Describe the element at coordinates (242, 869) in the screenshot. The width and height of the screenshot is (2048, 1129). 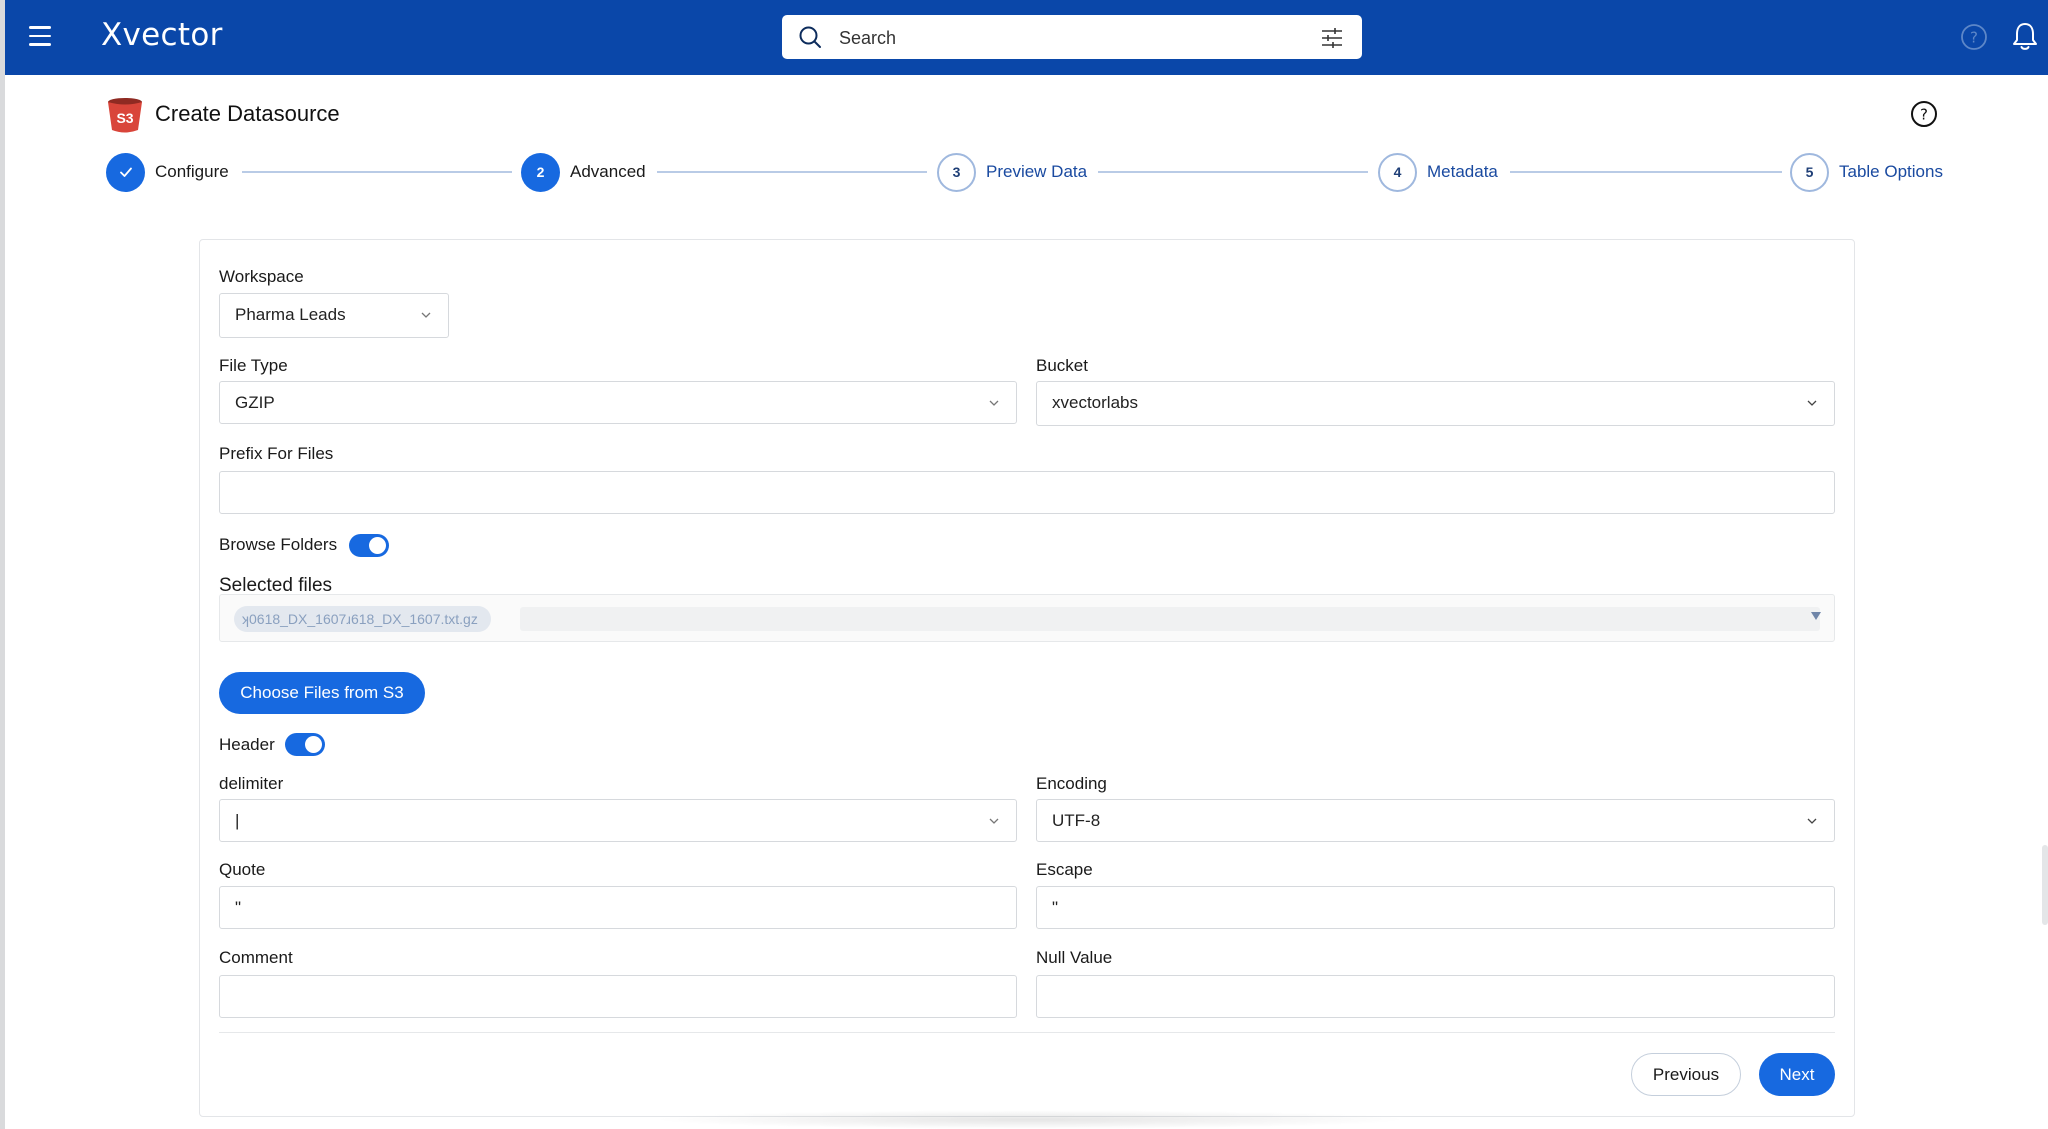
I see `quote-label: Quote` at that location.